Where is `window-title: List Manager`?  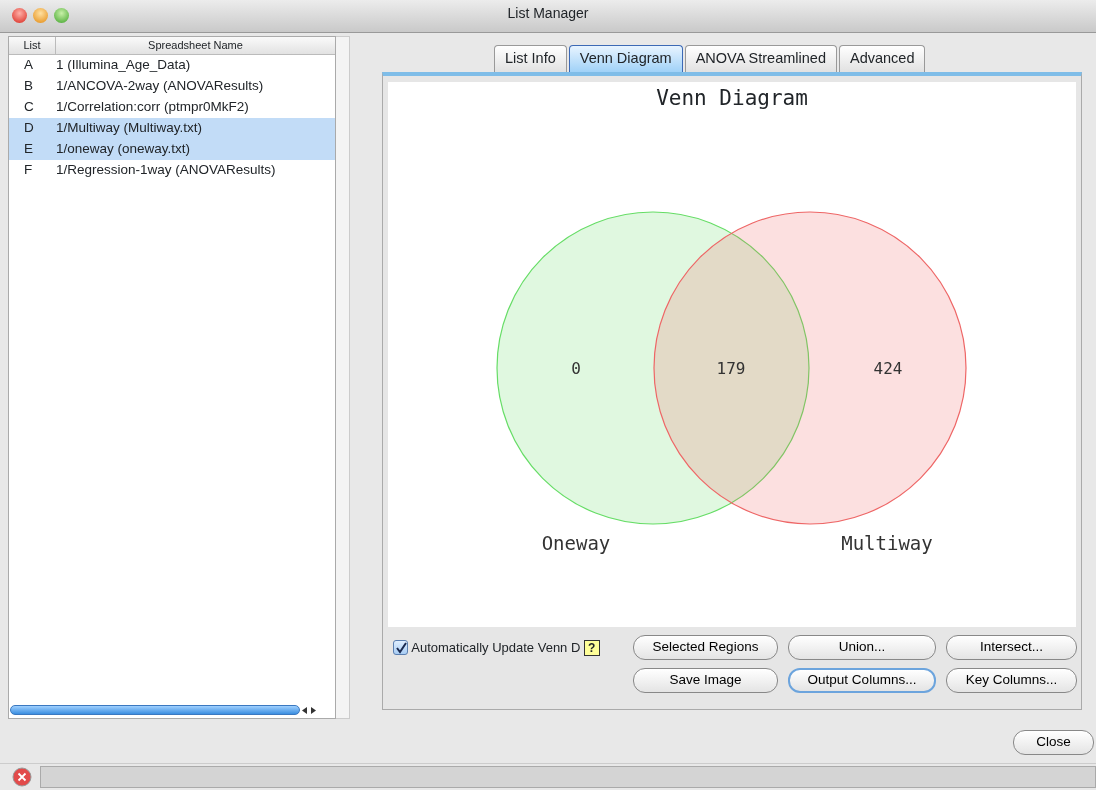
window-title: List Manager is located at coordinates (548, 13).